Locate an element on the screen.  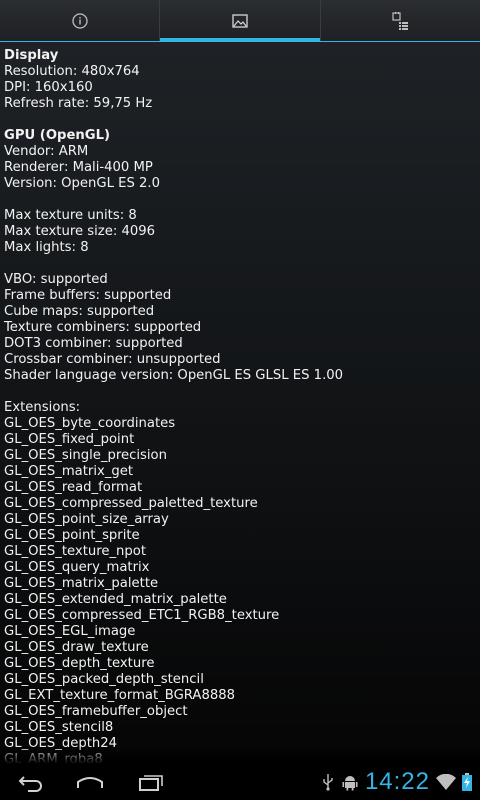
tab-features is located at coordinates (399, 21).